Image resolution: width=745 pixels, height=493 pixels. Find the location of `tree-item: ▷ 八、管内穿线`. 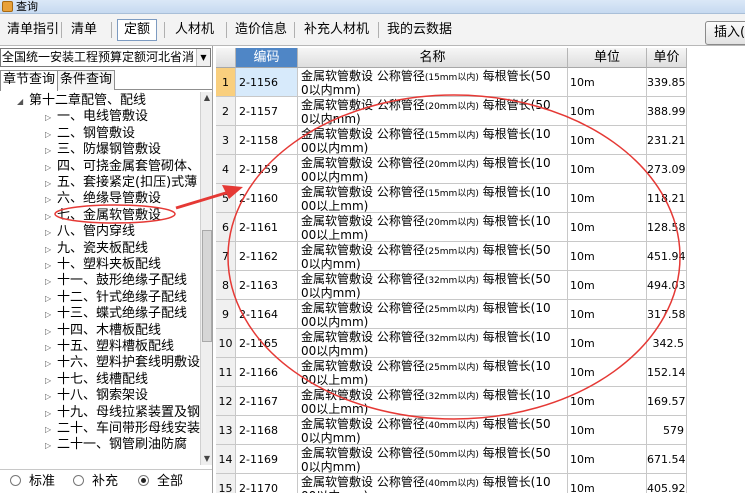

tree-item: ▷ 八、管内穿线 is located at coordinates (90, 231).